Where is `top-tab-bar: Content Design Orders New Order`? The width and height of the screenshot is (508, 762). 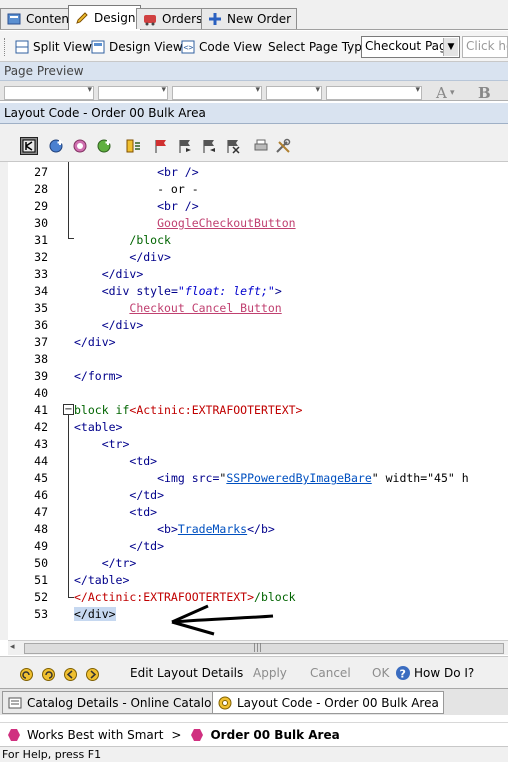 top-tab-bar: Content Design Orders New Order is located at coordinates (254, 15).